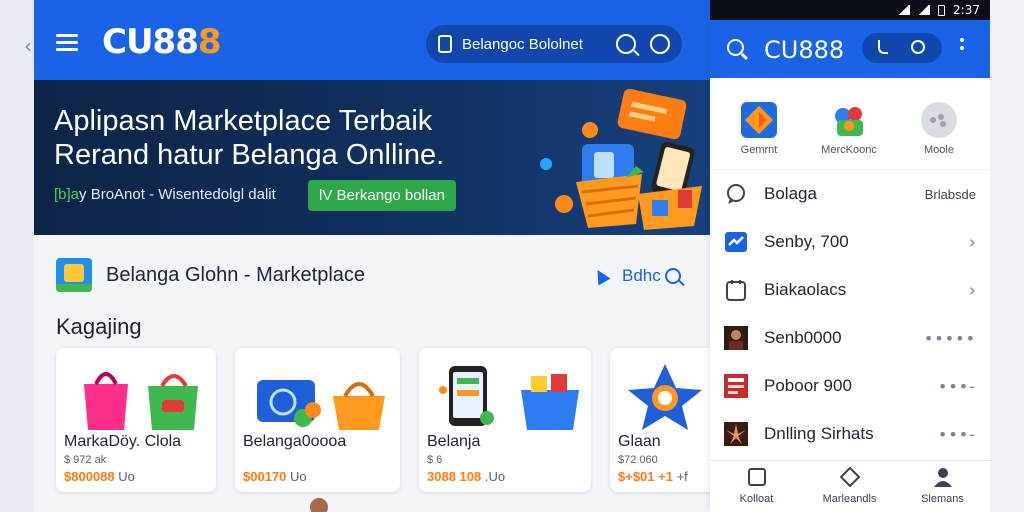 The width and height of the screenshot is (1024, 512). What do you see at coordinates (621, 159) in the screenshot?
I see `shopping-basket-illustration-icon` at bounding box center [621, 159].